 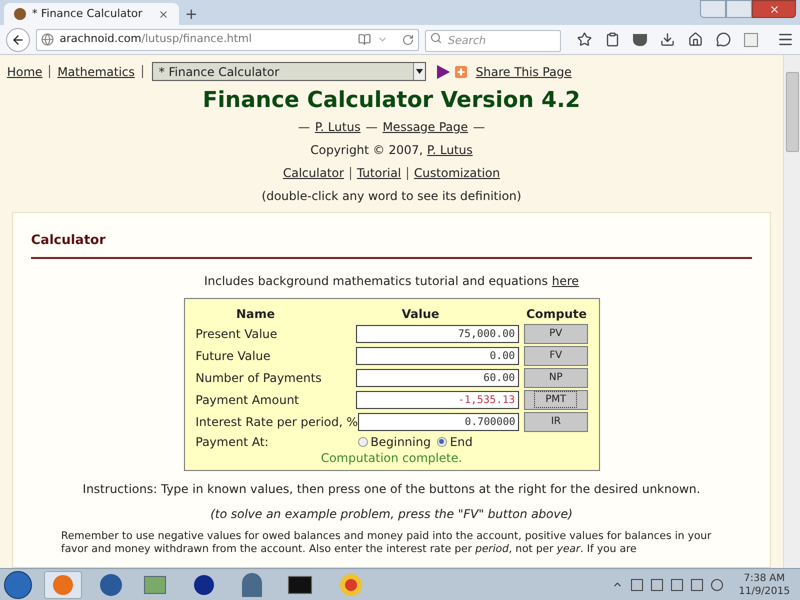 What do you see at coordinates (18, 40) in the screenshot?
I see `back-button` at bounding box center [18, 40].